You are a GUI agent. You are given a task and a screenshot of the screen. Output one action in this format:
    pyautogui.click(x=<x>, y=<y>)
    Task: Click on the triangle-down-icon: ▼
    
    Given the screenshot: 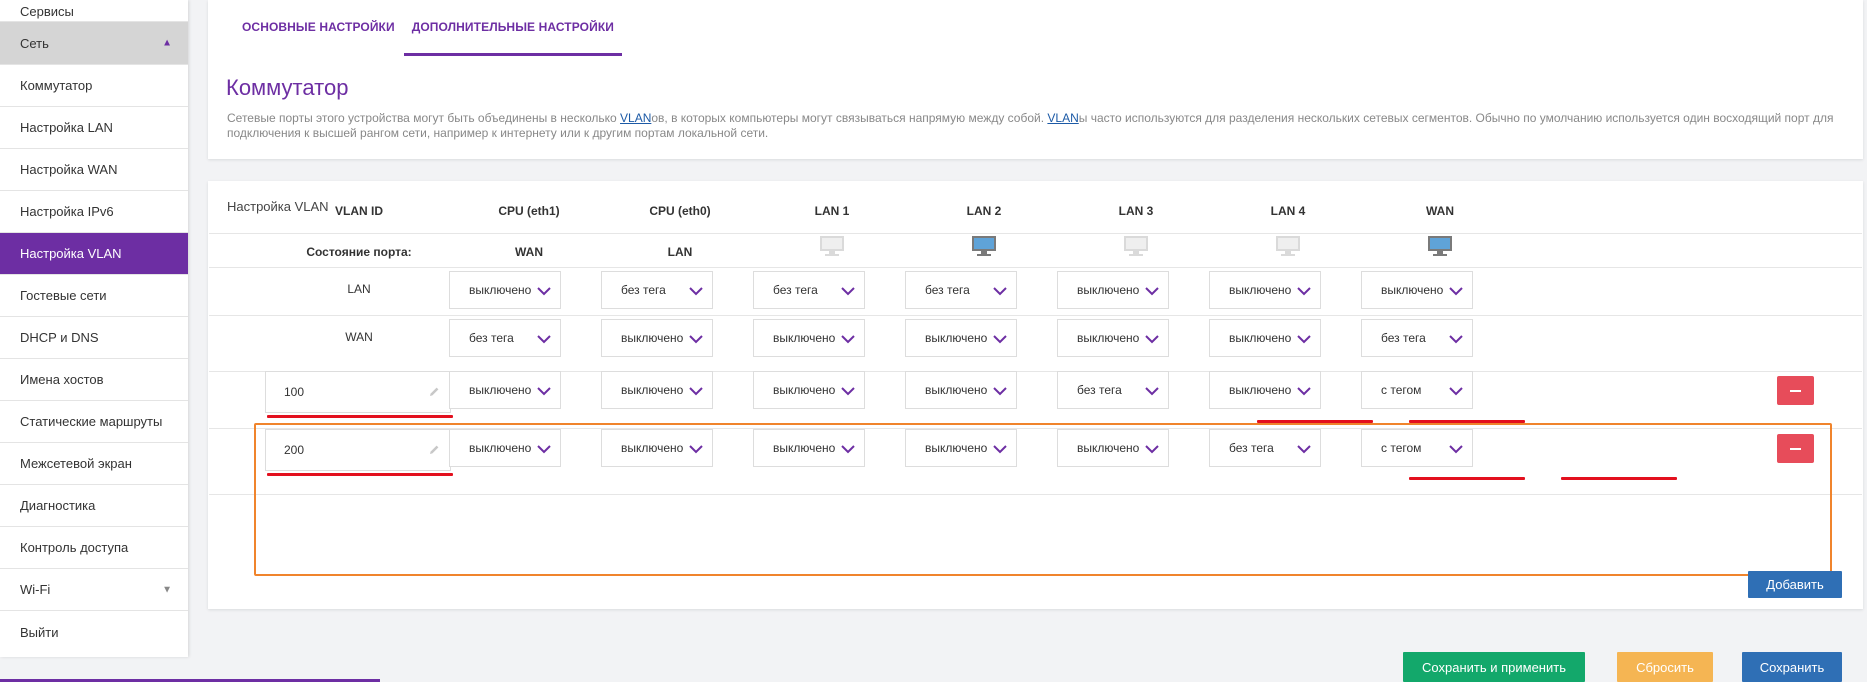 What is the action you would take?
    pyautogui.click(x=167, y=589)
    